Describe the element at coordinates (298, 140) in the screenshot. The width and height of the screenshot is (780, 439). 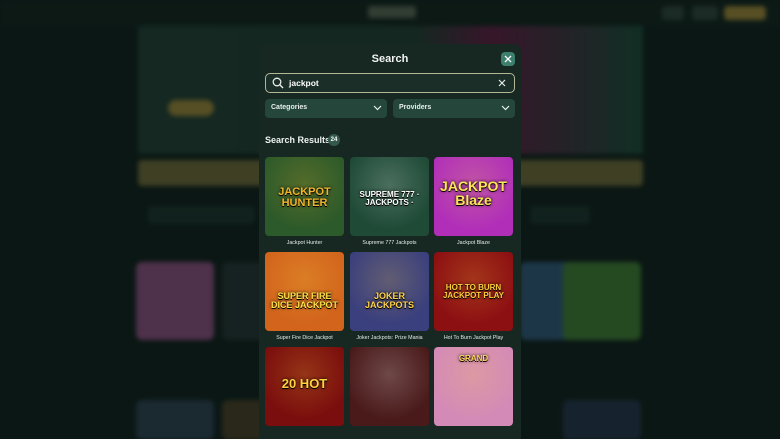
I see `results-title: Search Results` at that location.